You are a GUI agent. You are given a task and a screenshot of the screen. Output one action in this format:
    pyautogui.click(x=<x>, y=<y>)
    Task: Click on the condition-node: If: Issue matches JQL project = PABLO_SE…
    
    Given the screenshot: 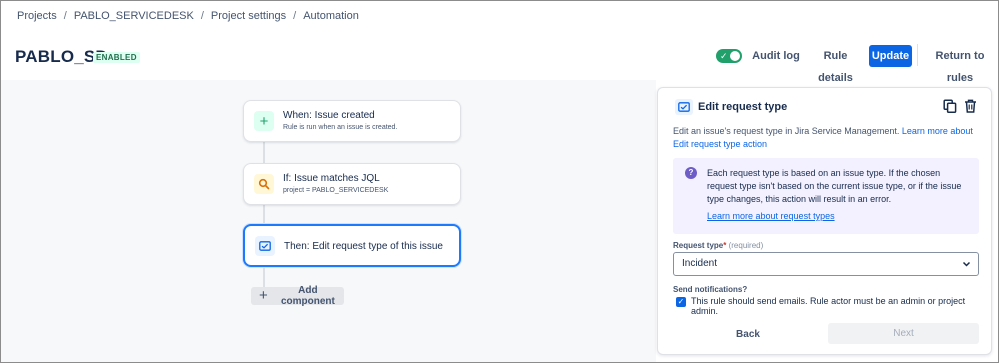 What is the action you would take?
    pyautogui.click(x=352, y=184)
    